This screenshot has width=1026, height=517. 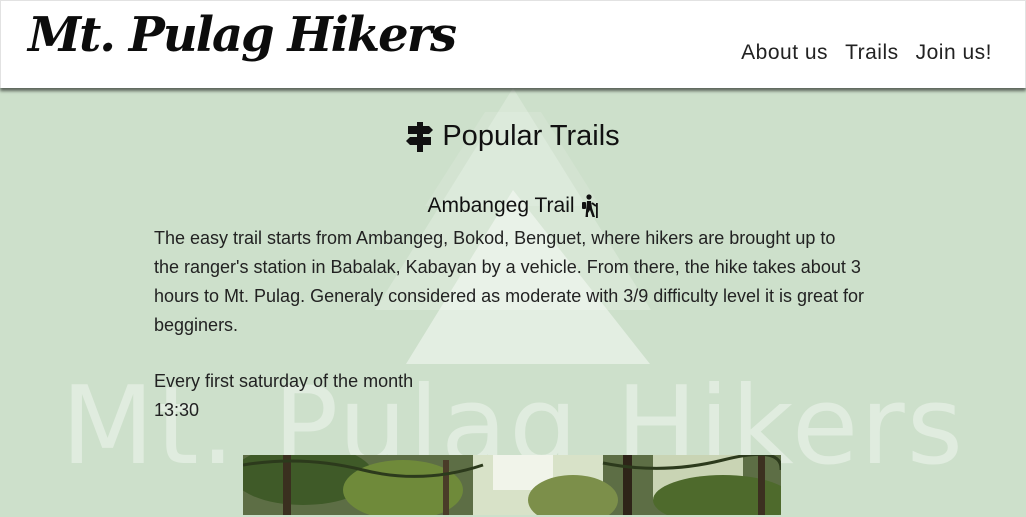 I want to click on trail-schedule: Every first saturday of the month 13:30, so click(x=283, y=396).